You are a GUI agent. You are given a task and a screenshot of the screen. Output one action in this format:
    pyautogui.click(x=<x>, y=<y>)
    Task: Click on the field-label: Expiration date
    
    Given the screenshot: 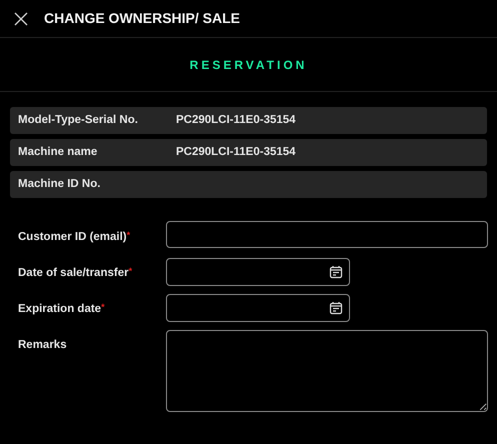 What is the action you would take?
    pyautogui.click(x=60, y=309)
    